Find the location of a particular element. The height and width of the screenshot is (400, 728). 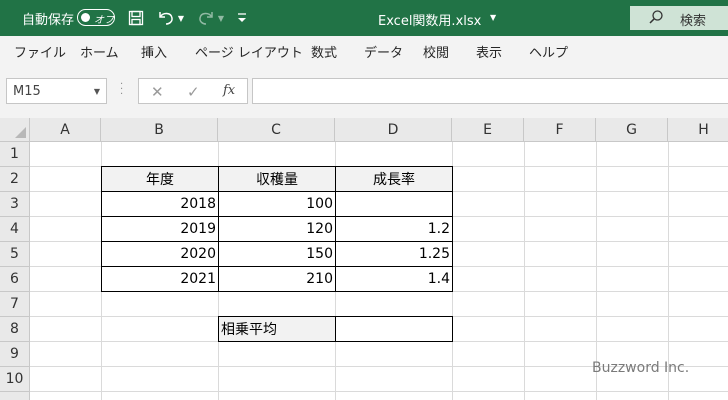

column-header-b: B is located at coordinates (159, 130).